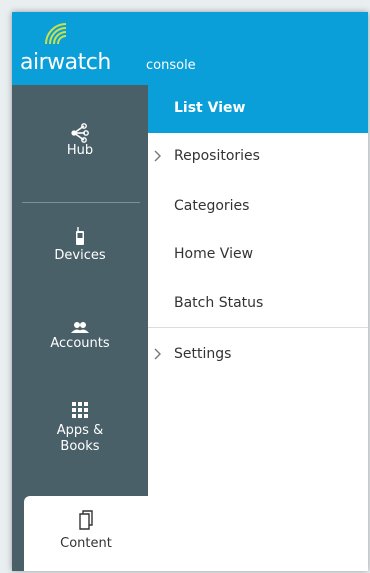 The height and width of the screenshot is (573, 370). I want to click on submenu-divider, so click(258, 327).